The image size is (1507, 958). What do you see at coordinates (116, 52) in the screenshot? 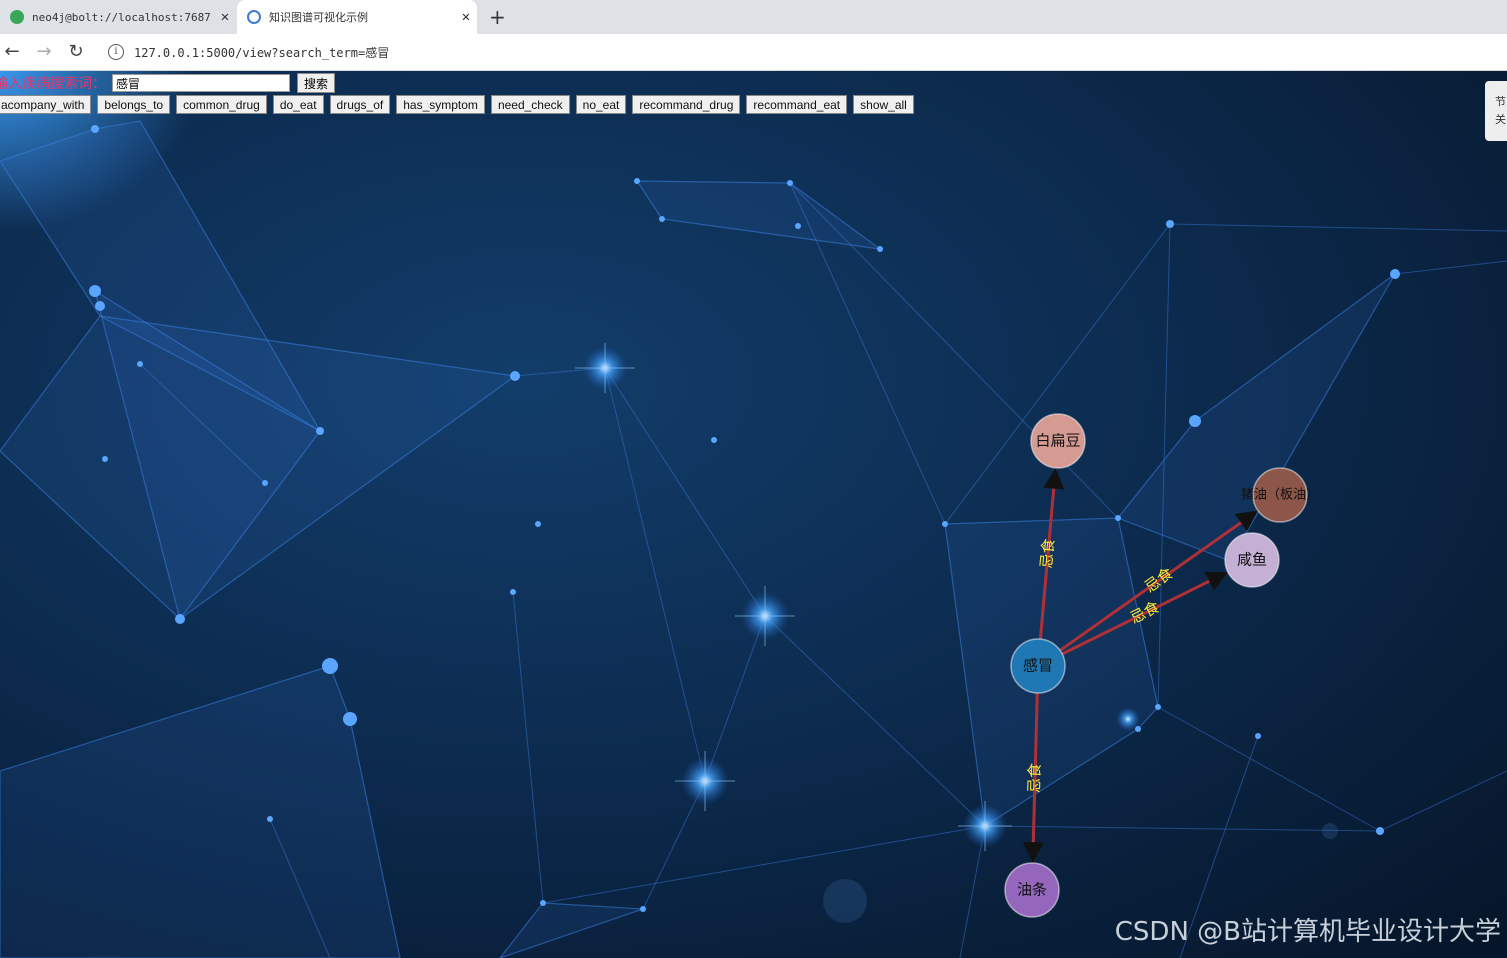
I see `info-icon: i` at bounding box center [116, 52].